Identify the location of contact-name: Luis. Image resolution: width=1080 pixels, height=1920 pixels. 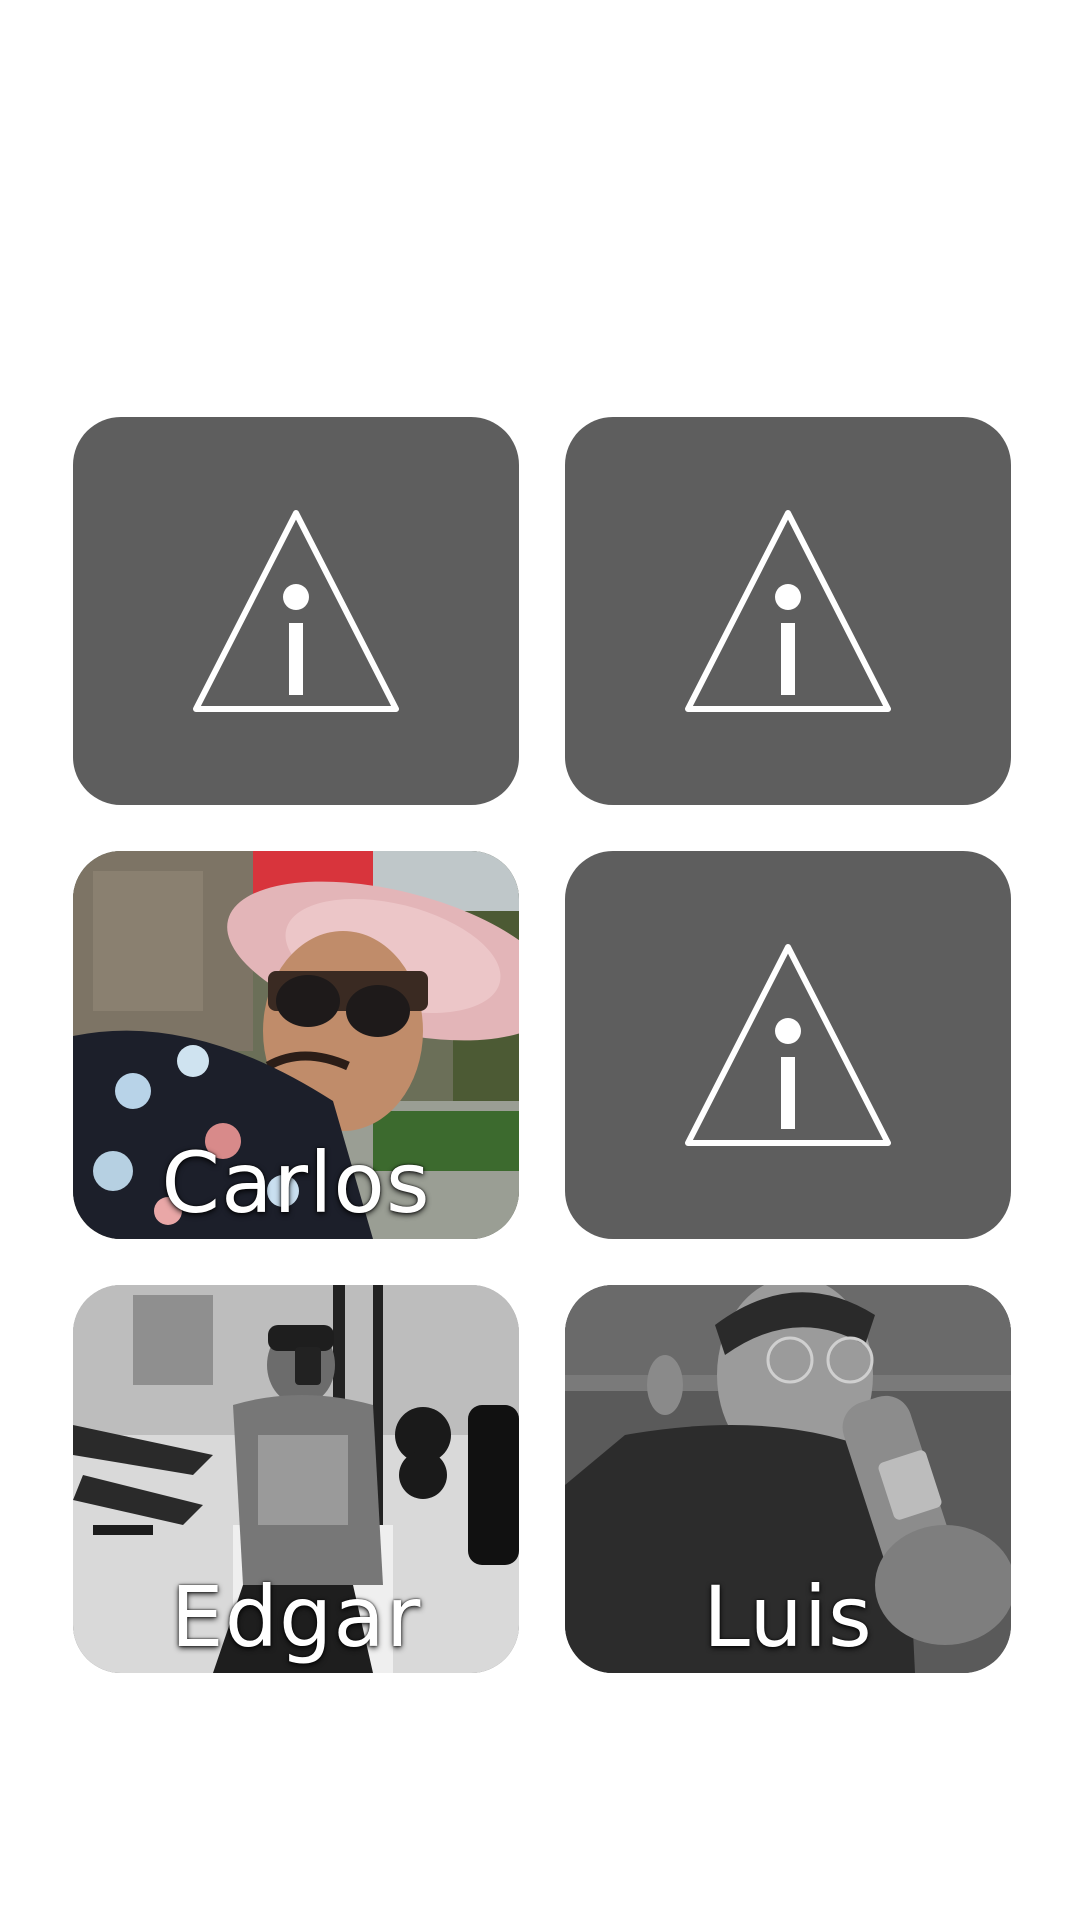
(788, 1617).